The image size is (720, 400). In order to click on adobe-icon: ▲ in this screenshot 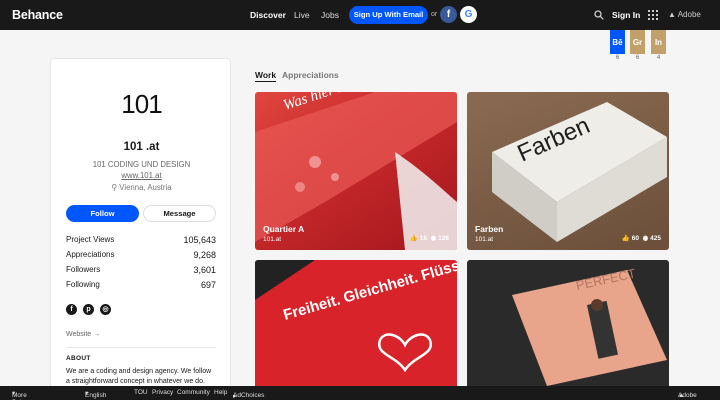, I will do `click(672, 14)`.